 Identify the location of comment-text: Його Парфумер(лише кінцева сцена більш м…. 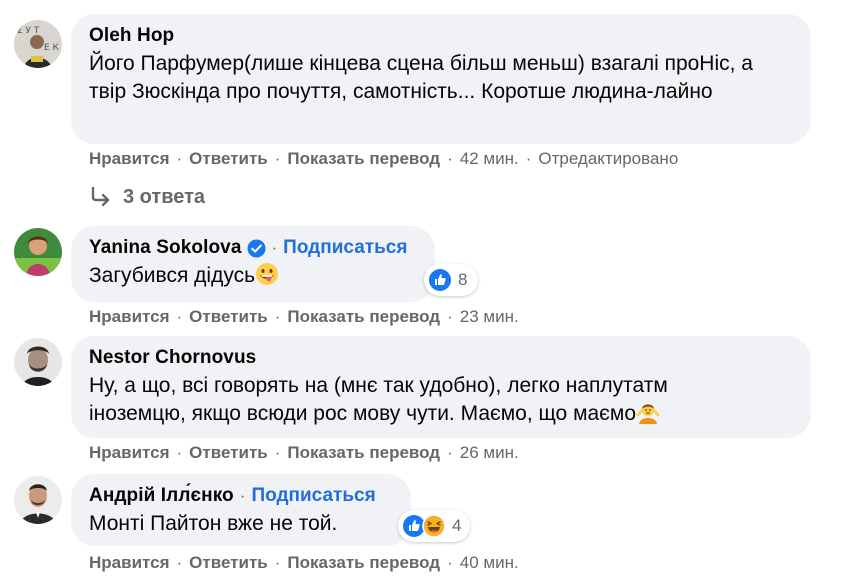
(421, 77).